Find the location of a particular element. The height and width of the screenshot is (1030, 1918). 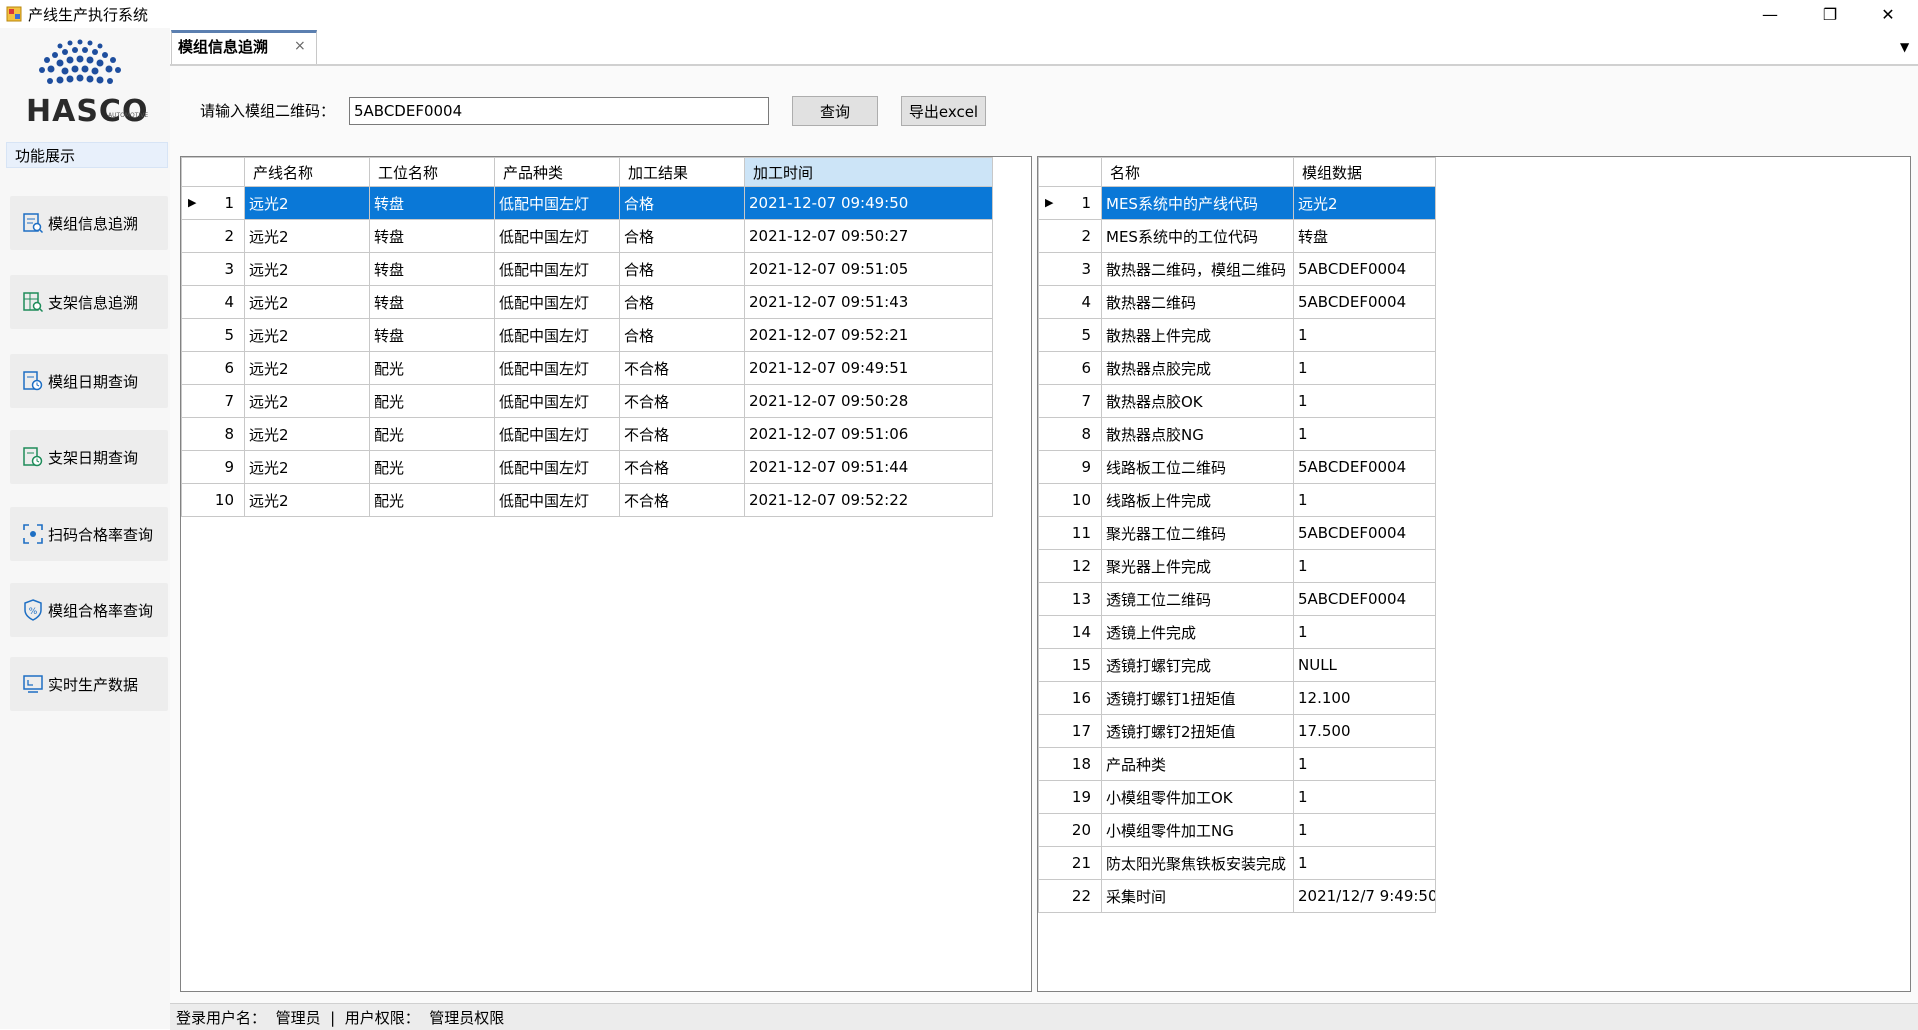

table-row: ▶ 1 远光2 转盘 低配中国左灯 合格 2021-12-07 09:49:50 is located at coordinates (587, 203).